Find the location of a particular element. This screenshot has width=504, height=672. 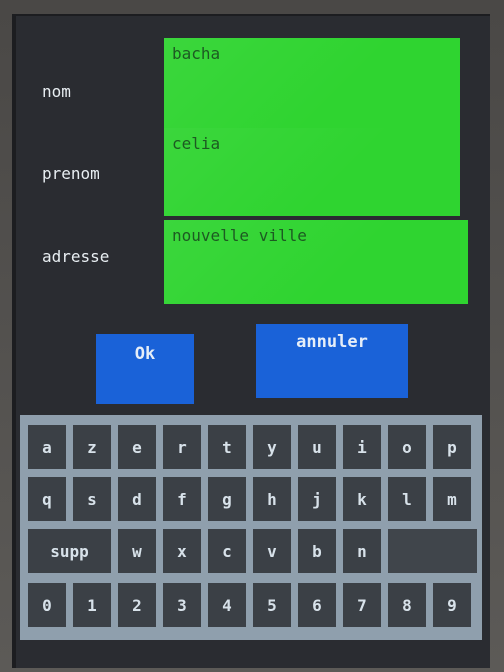

key-s: s is located at coordinates (92, 499).